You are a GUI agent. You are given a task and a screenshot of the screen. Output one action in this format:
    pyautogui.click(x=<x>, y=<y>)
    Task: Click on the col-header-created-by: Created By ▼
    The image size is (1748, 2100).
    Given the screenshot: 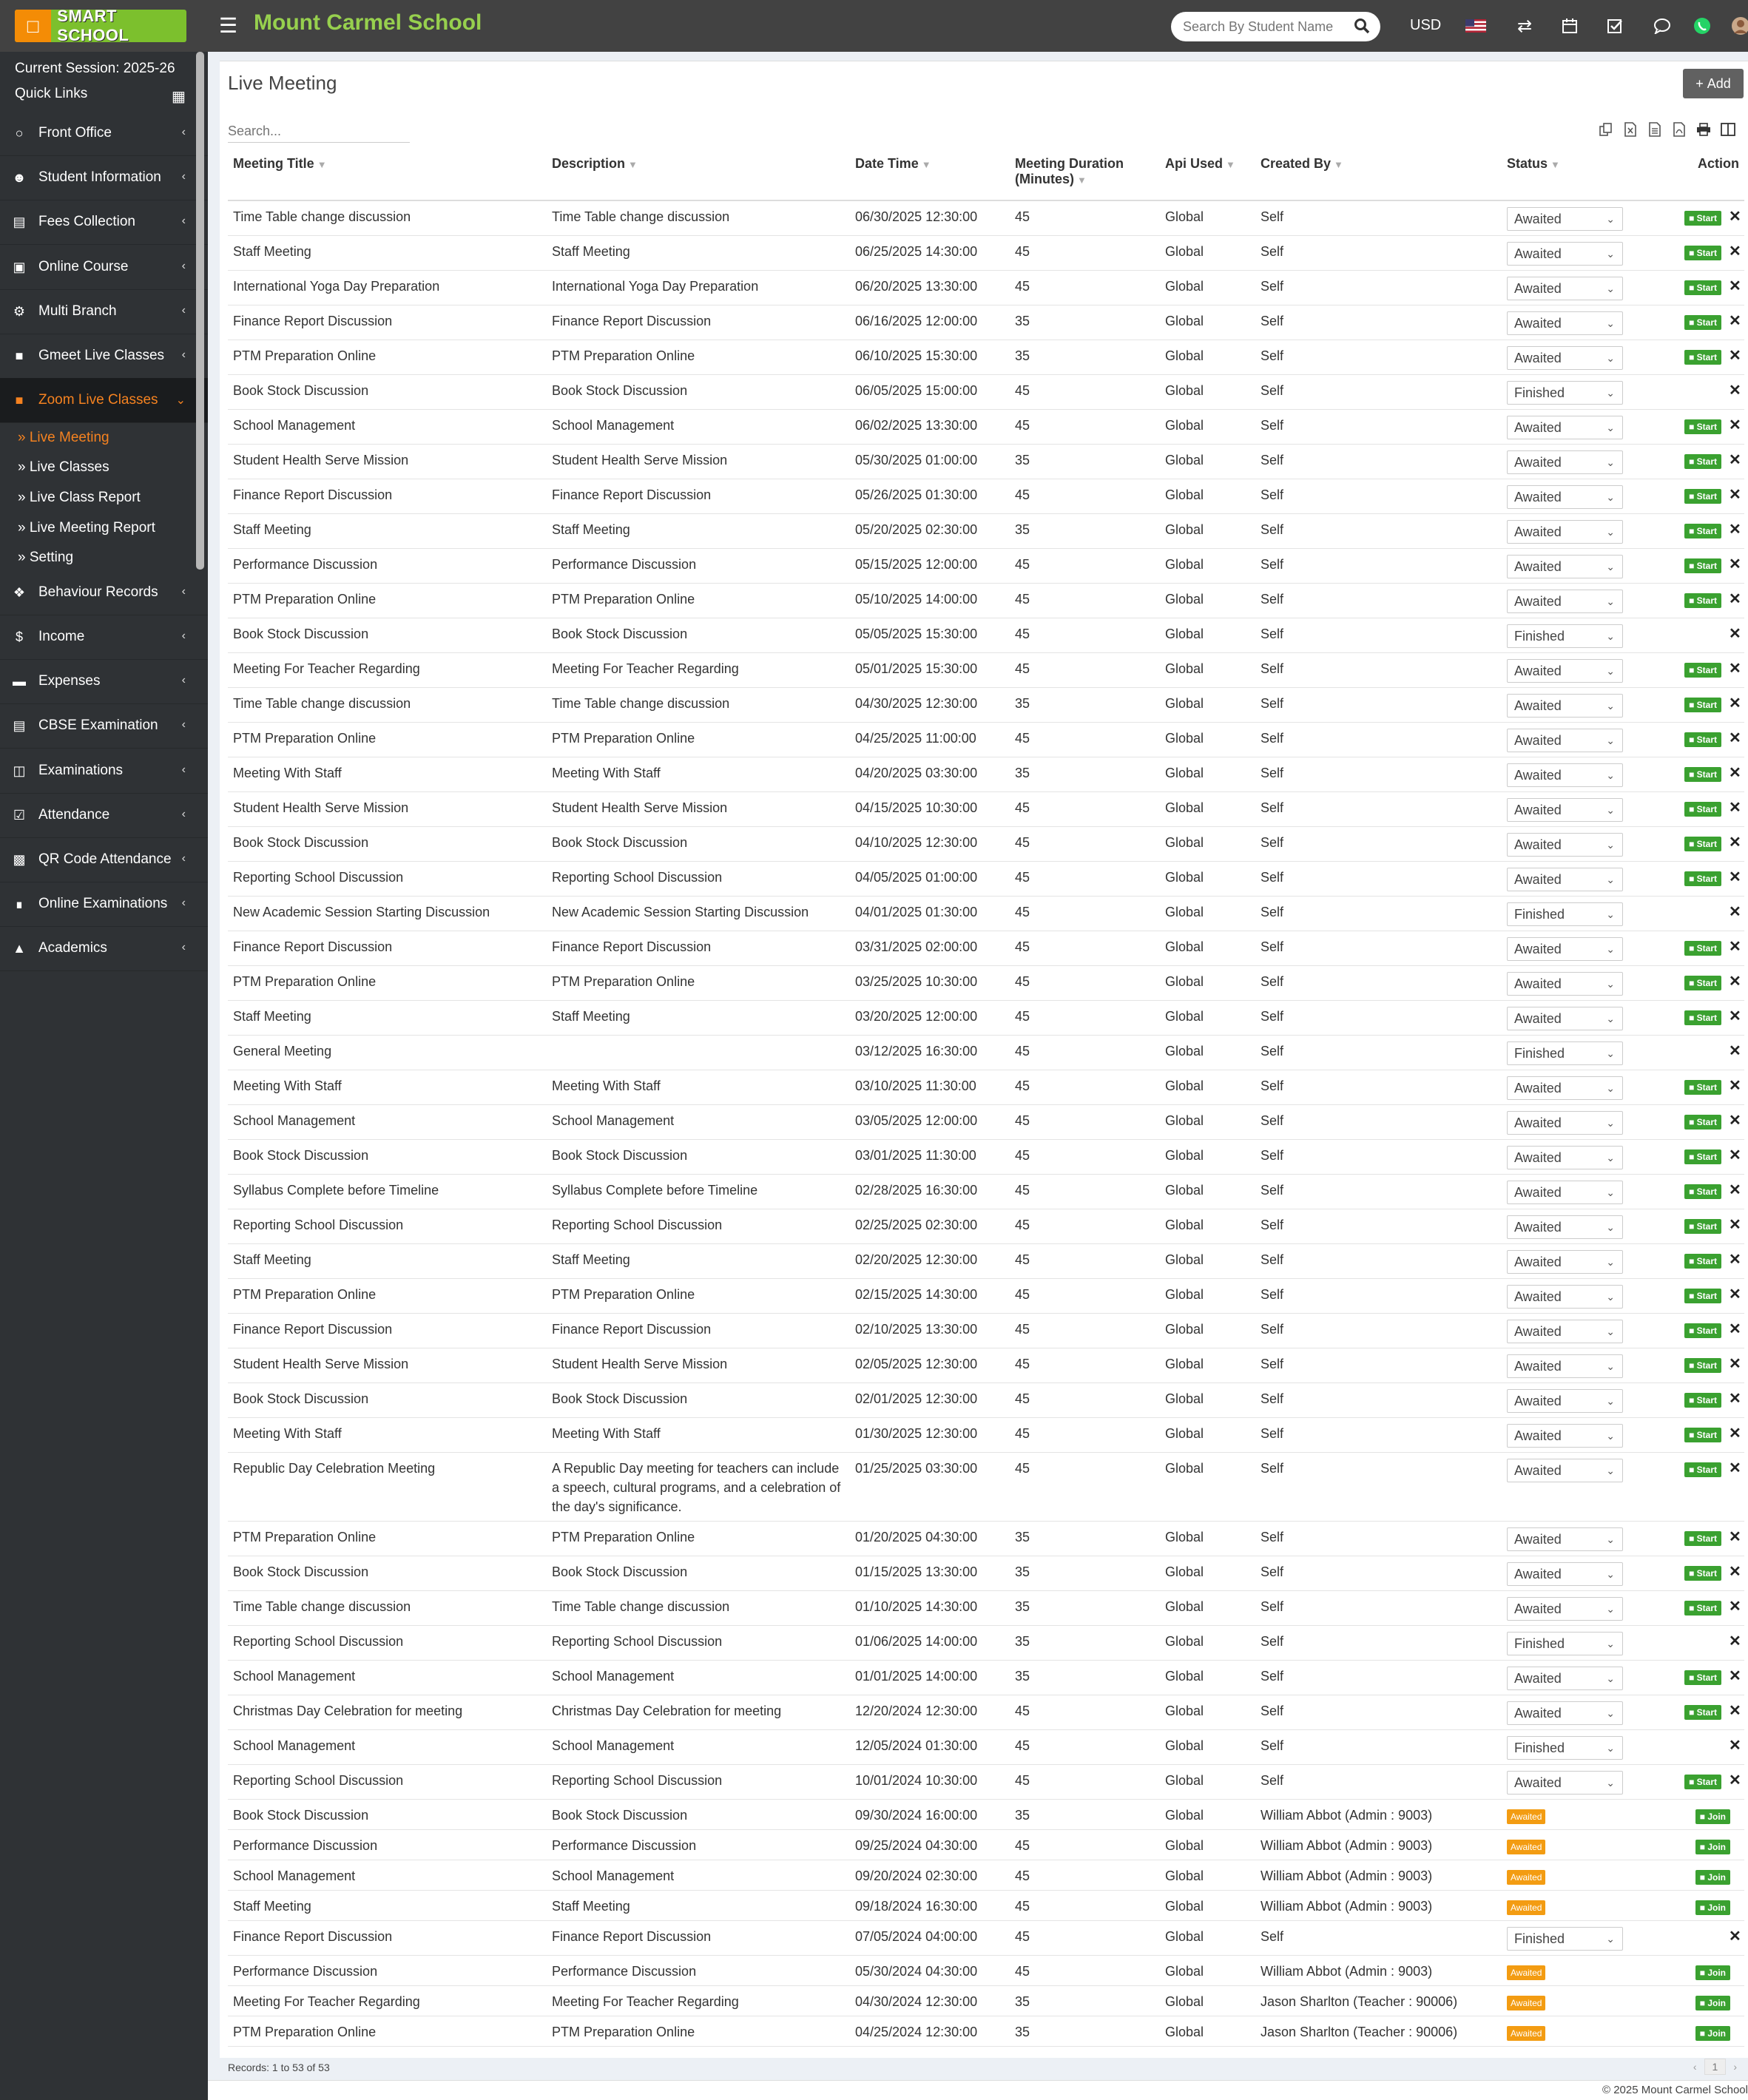 What is the action you would take?
    pyautogui.click(x=1378, y=175)
    